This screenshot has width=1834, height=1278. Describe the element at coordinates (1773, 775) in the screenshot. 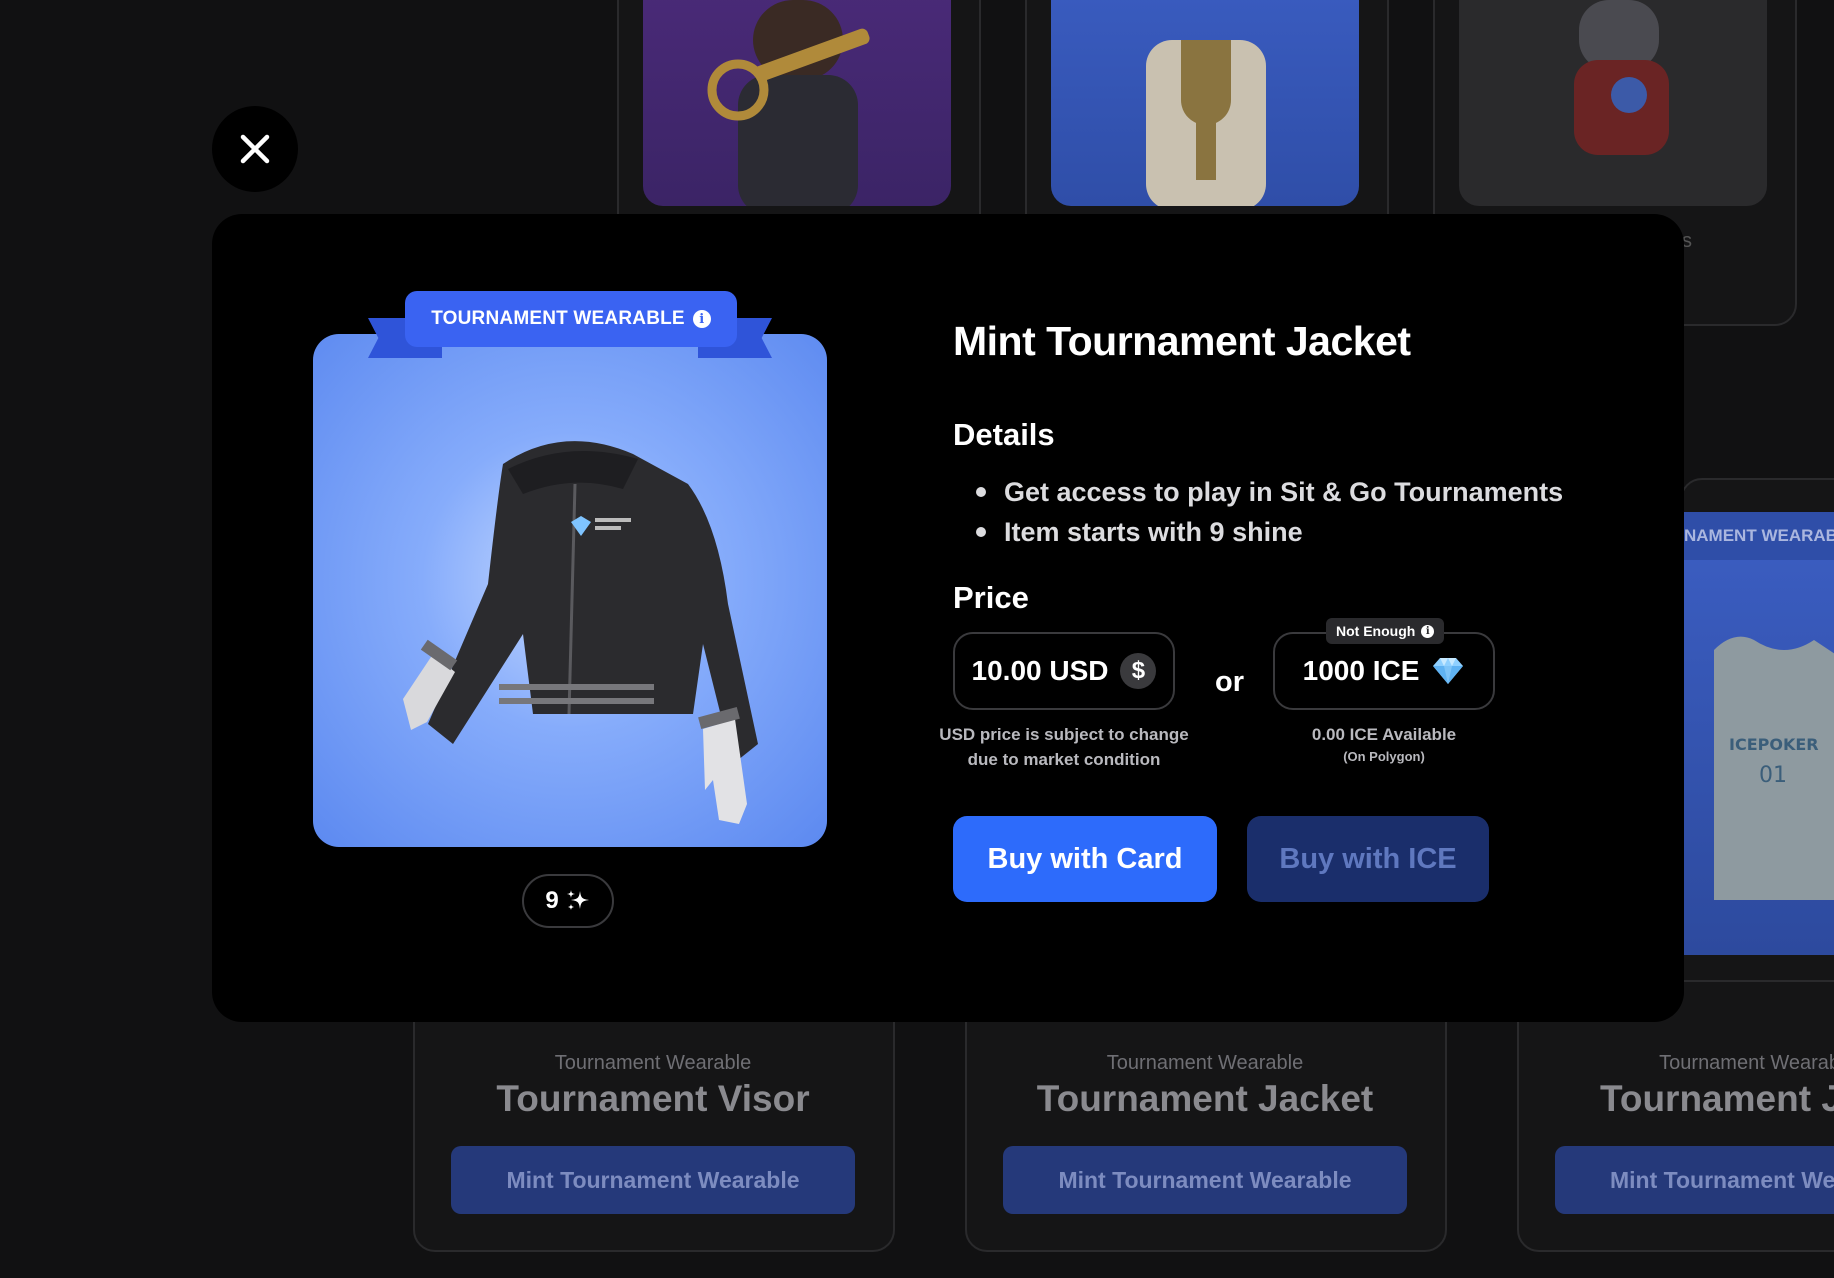

I see `svg-text: 01` at that location.